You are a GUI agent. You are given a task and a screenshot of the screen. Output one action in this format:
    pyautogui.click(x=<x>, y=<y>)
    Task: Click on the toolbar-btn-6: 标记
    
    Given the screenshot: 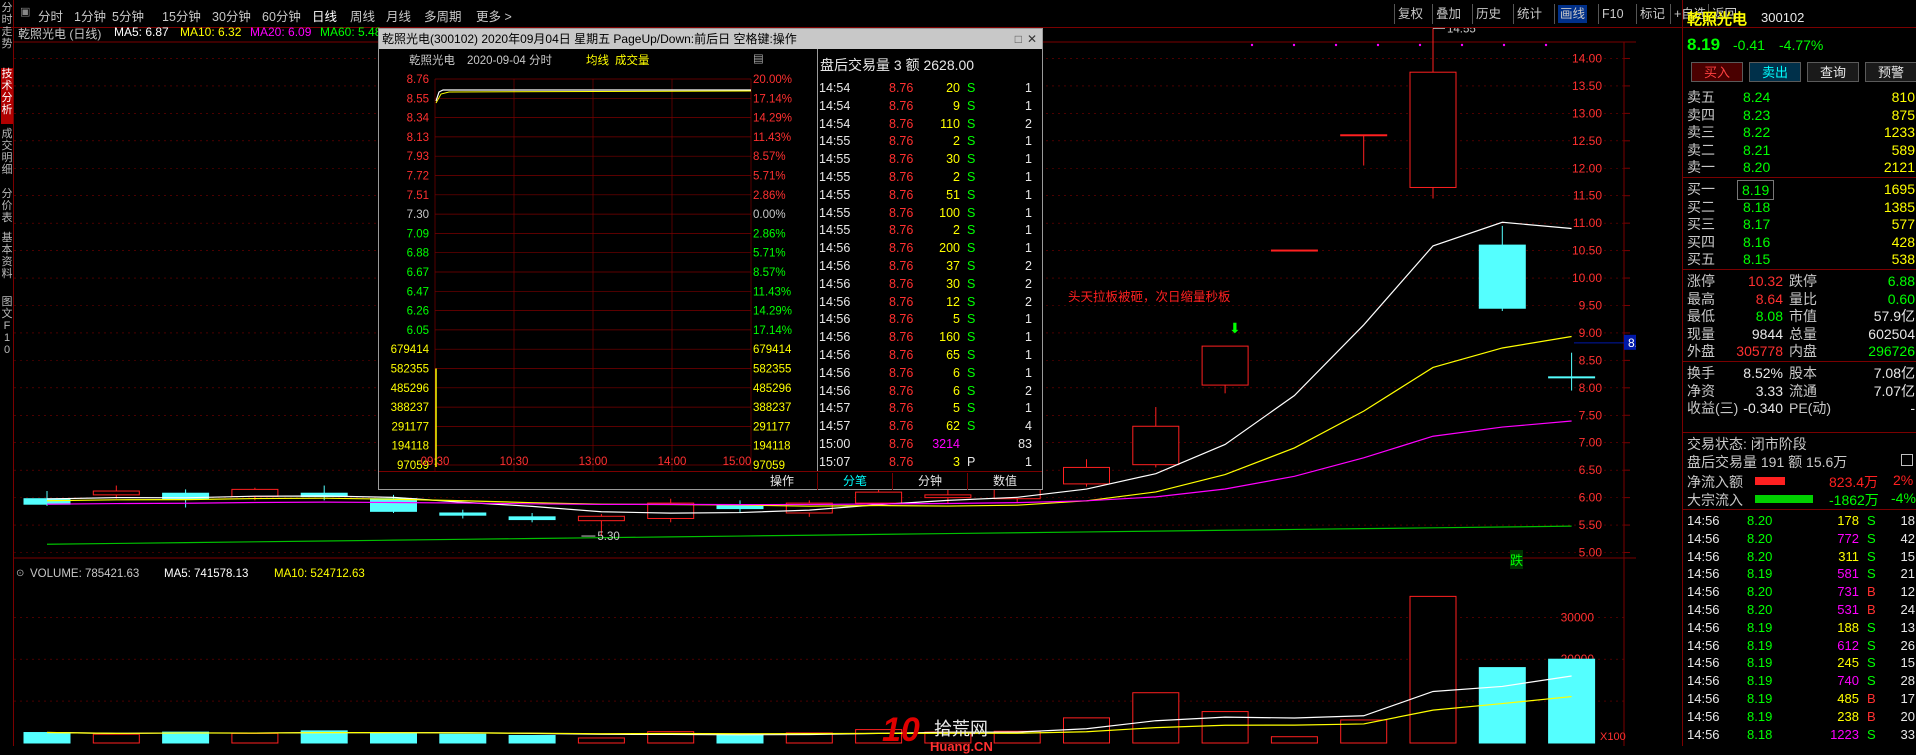 What is the action you would take?
    pyautogui.click(x=1652, y=14)
    